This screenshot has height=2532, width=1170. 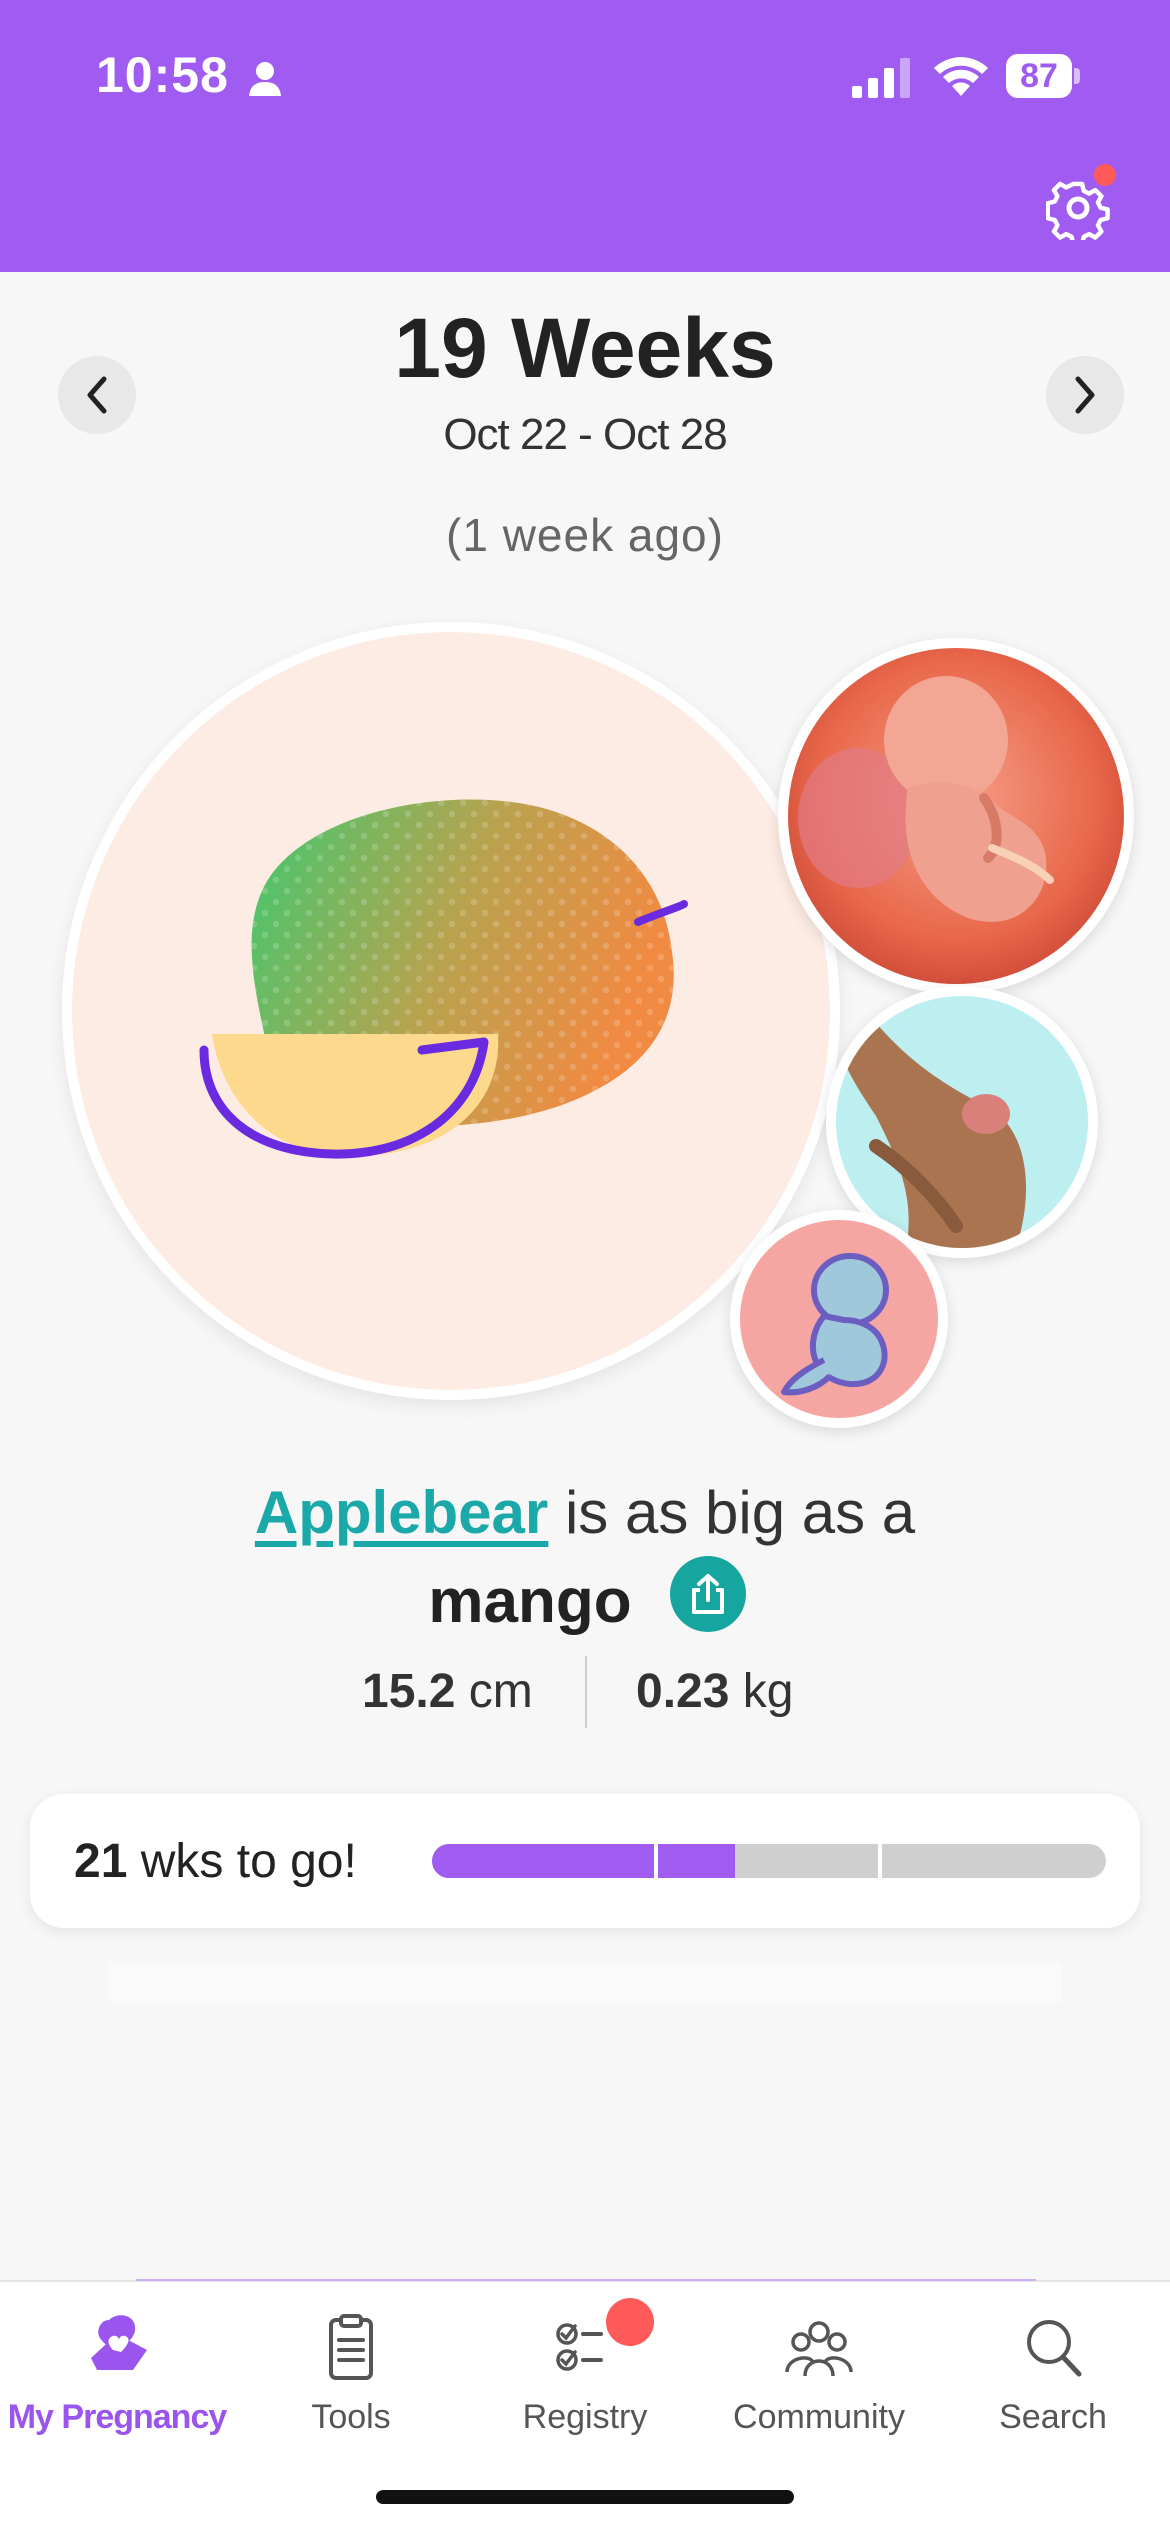 What do you see at coordinates (351, 2417) in the screenshot?
I see `tab-label: Tools` at bounding box center [351, 2417].